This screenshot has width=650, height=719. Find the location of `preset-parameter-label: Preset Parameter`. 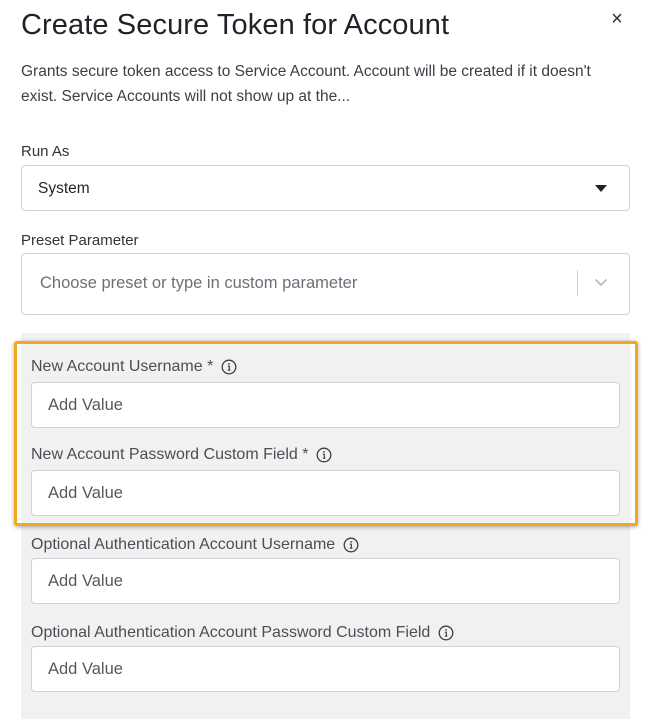

preset-parameter-label: Preset Parameter is located at coordinates (80, 240).